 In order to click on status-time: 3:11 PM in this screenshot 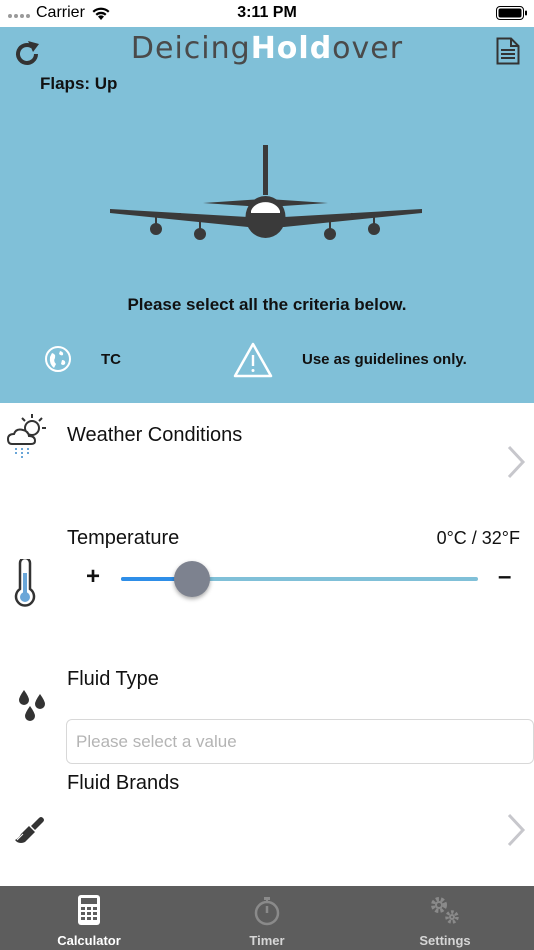, I will do `click(267, 12)`.